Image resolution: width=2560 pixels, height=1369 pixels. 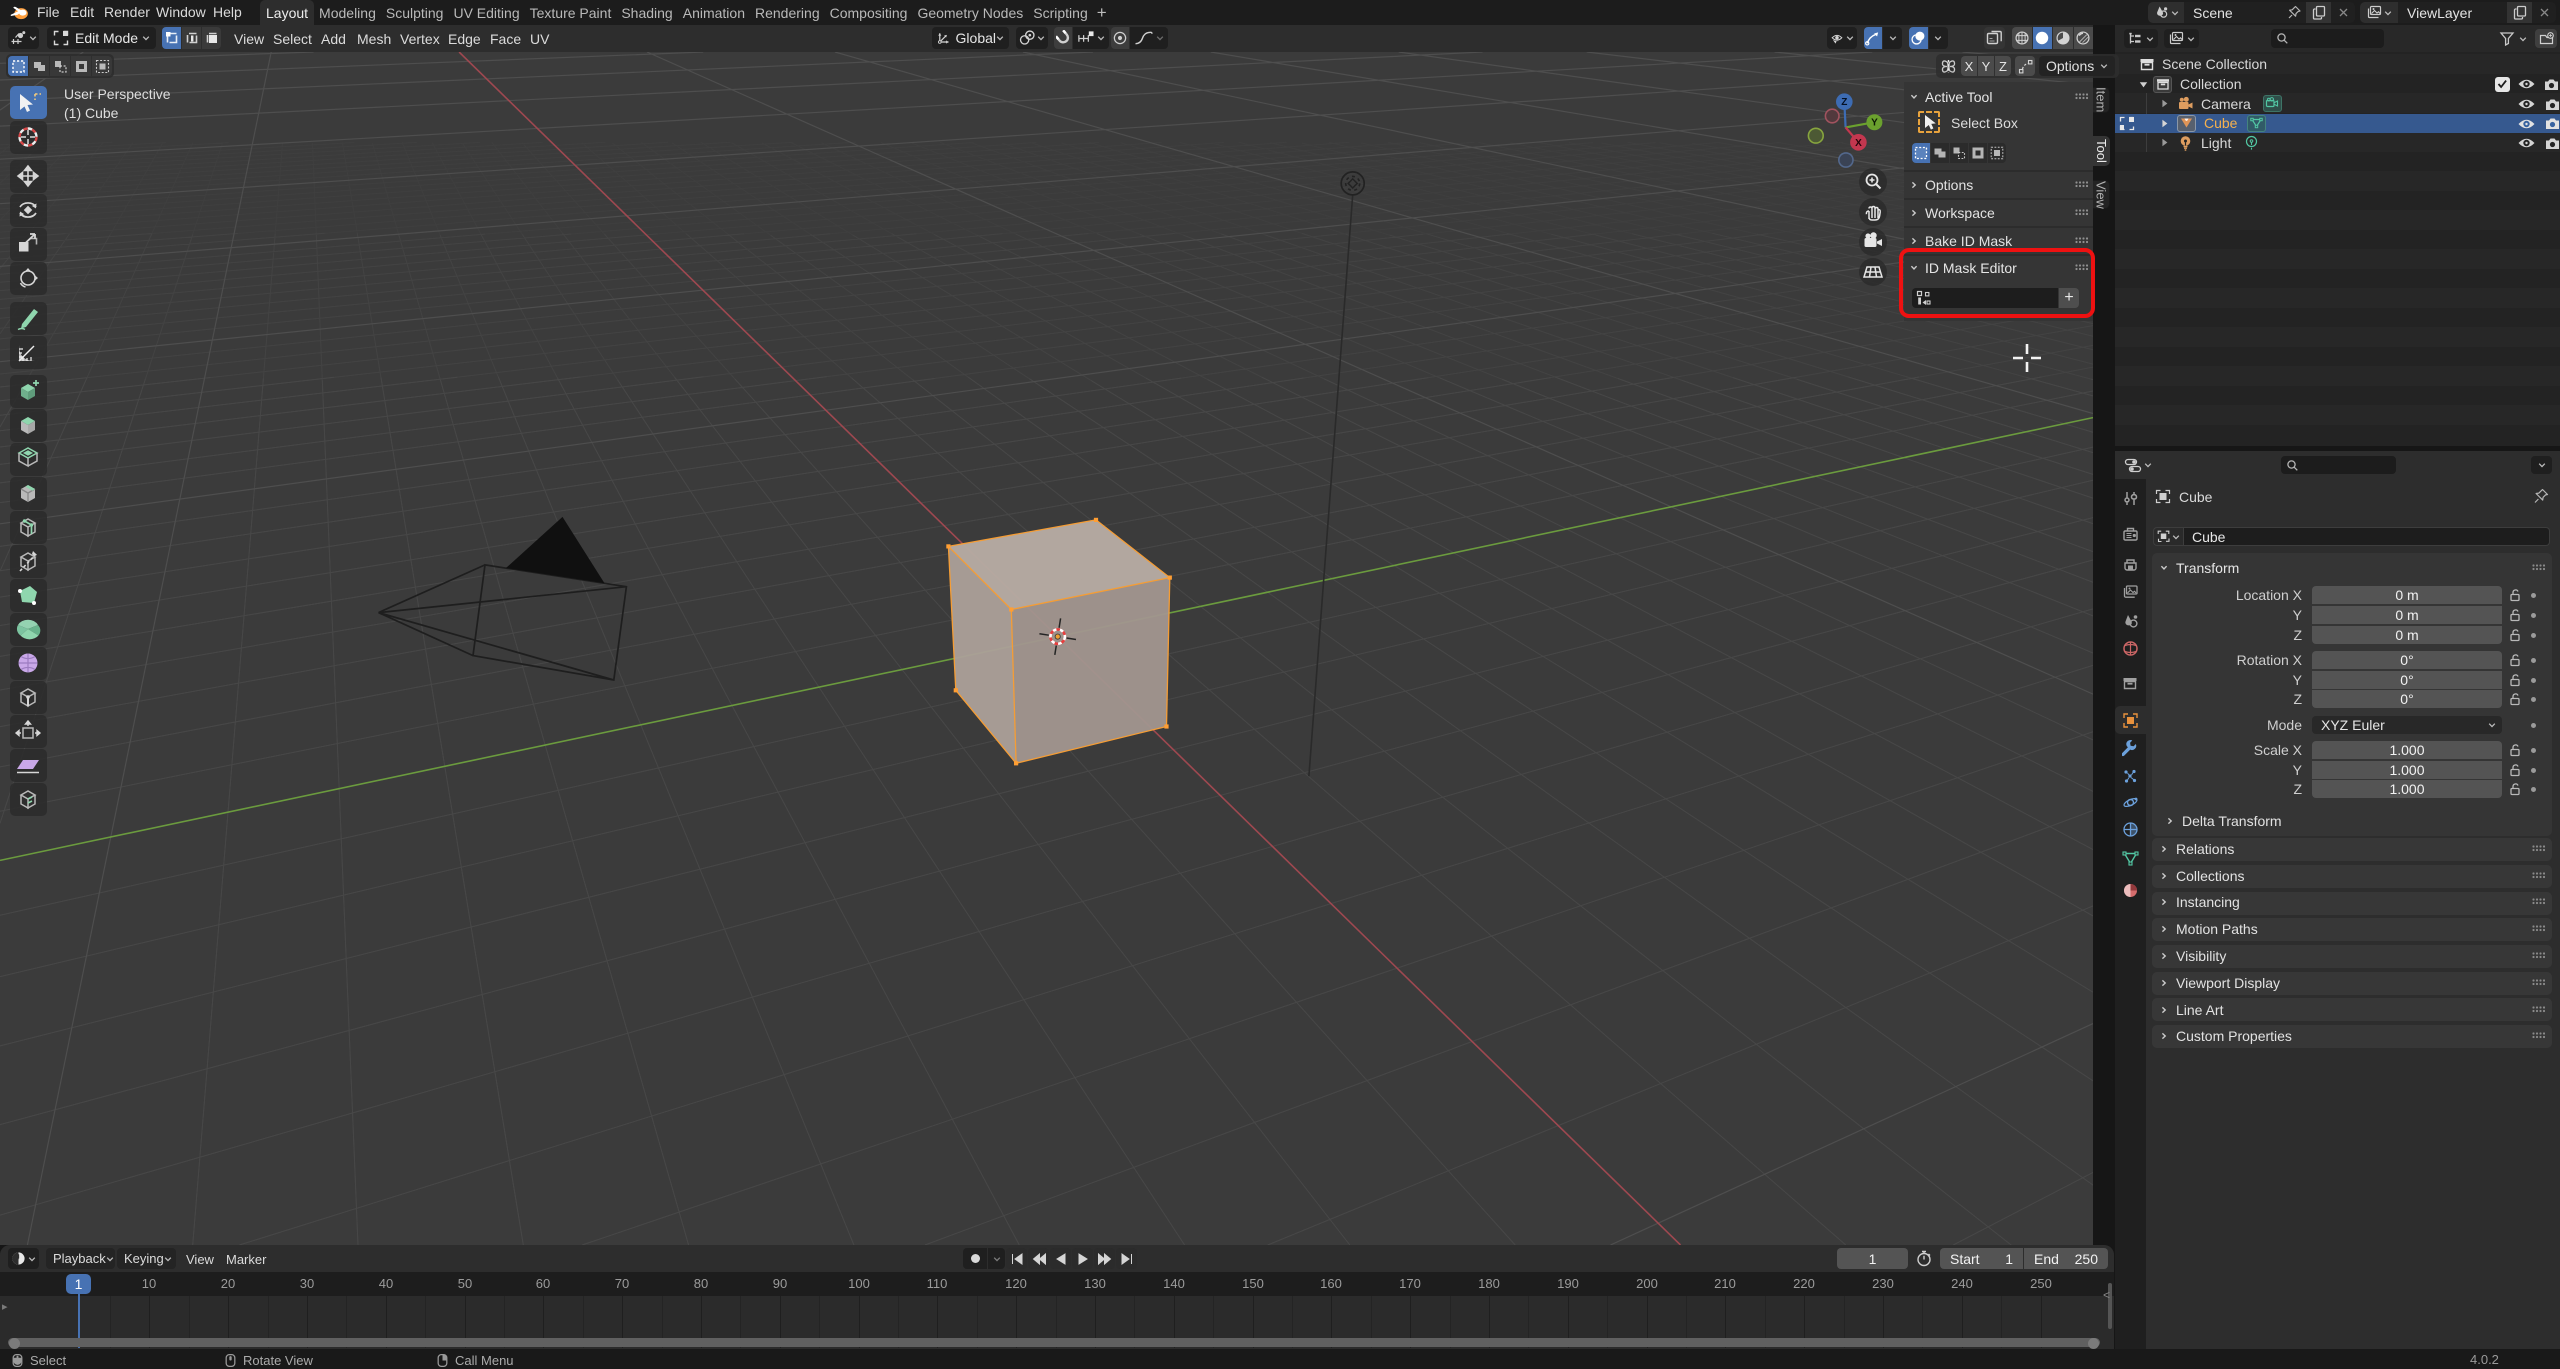 I want to click on svg-text: Y, so click(x=1874, y=123).